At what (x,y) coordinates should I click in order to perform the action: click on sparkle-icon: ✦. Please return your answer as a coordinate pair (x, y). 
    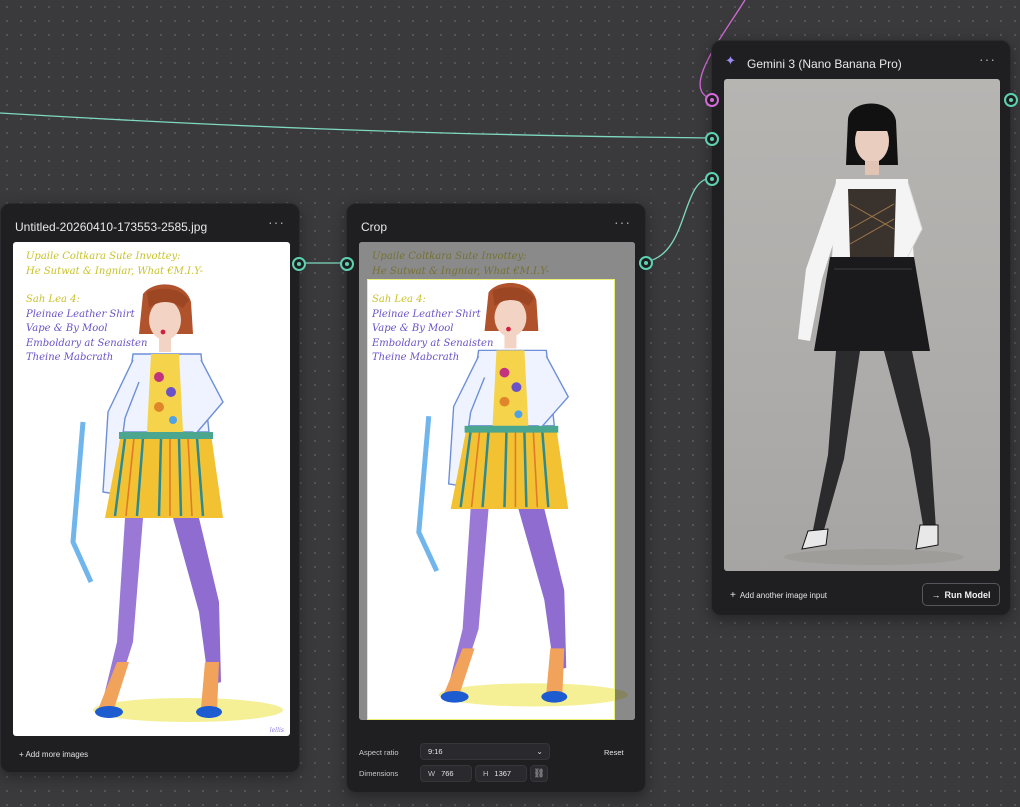
    Looking at the image, I should click on (730, 60).